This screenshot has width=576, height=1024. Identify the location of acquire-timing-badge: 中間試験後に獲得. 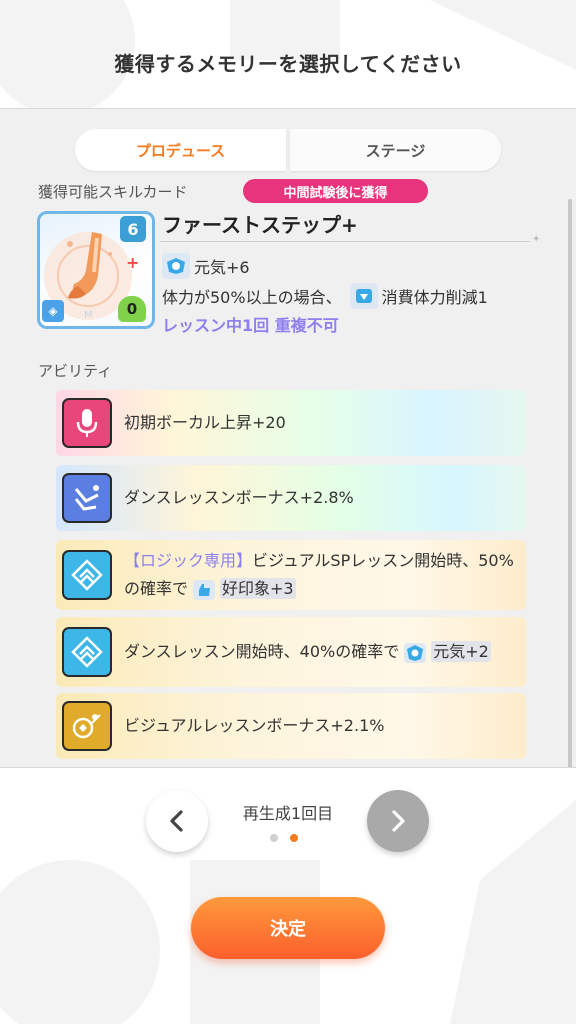
(335, 191).